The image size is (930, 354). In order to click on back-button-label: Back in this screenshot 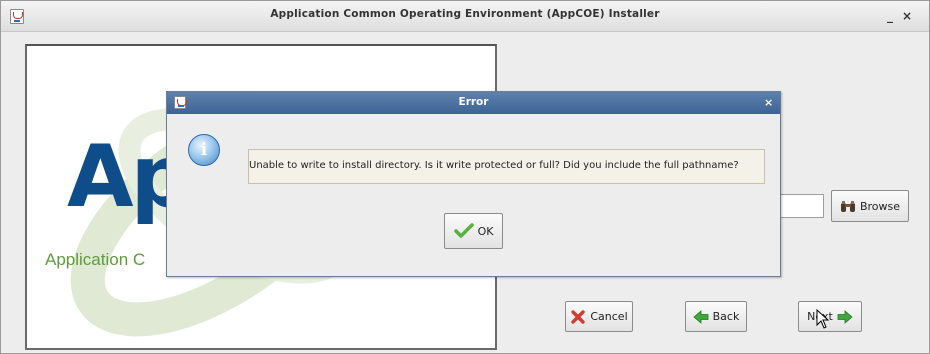, I will do `click(726, 316)`.